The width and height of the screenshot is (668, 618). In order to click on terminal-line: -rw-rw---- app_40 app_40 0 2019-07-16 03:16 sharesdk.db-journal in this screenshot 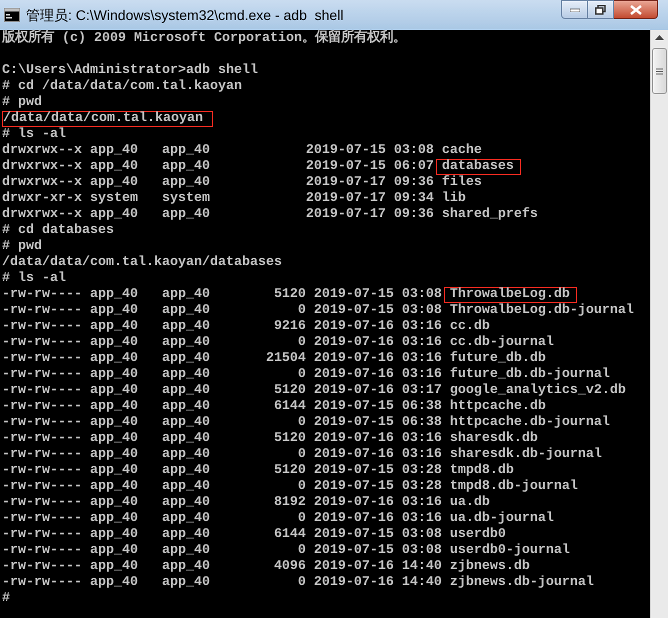, I will do `click(302, 455)`.